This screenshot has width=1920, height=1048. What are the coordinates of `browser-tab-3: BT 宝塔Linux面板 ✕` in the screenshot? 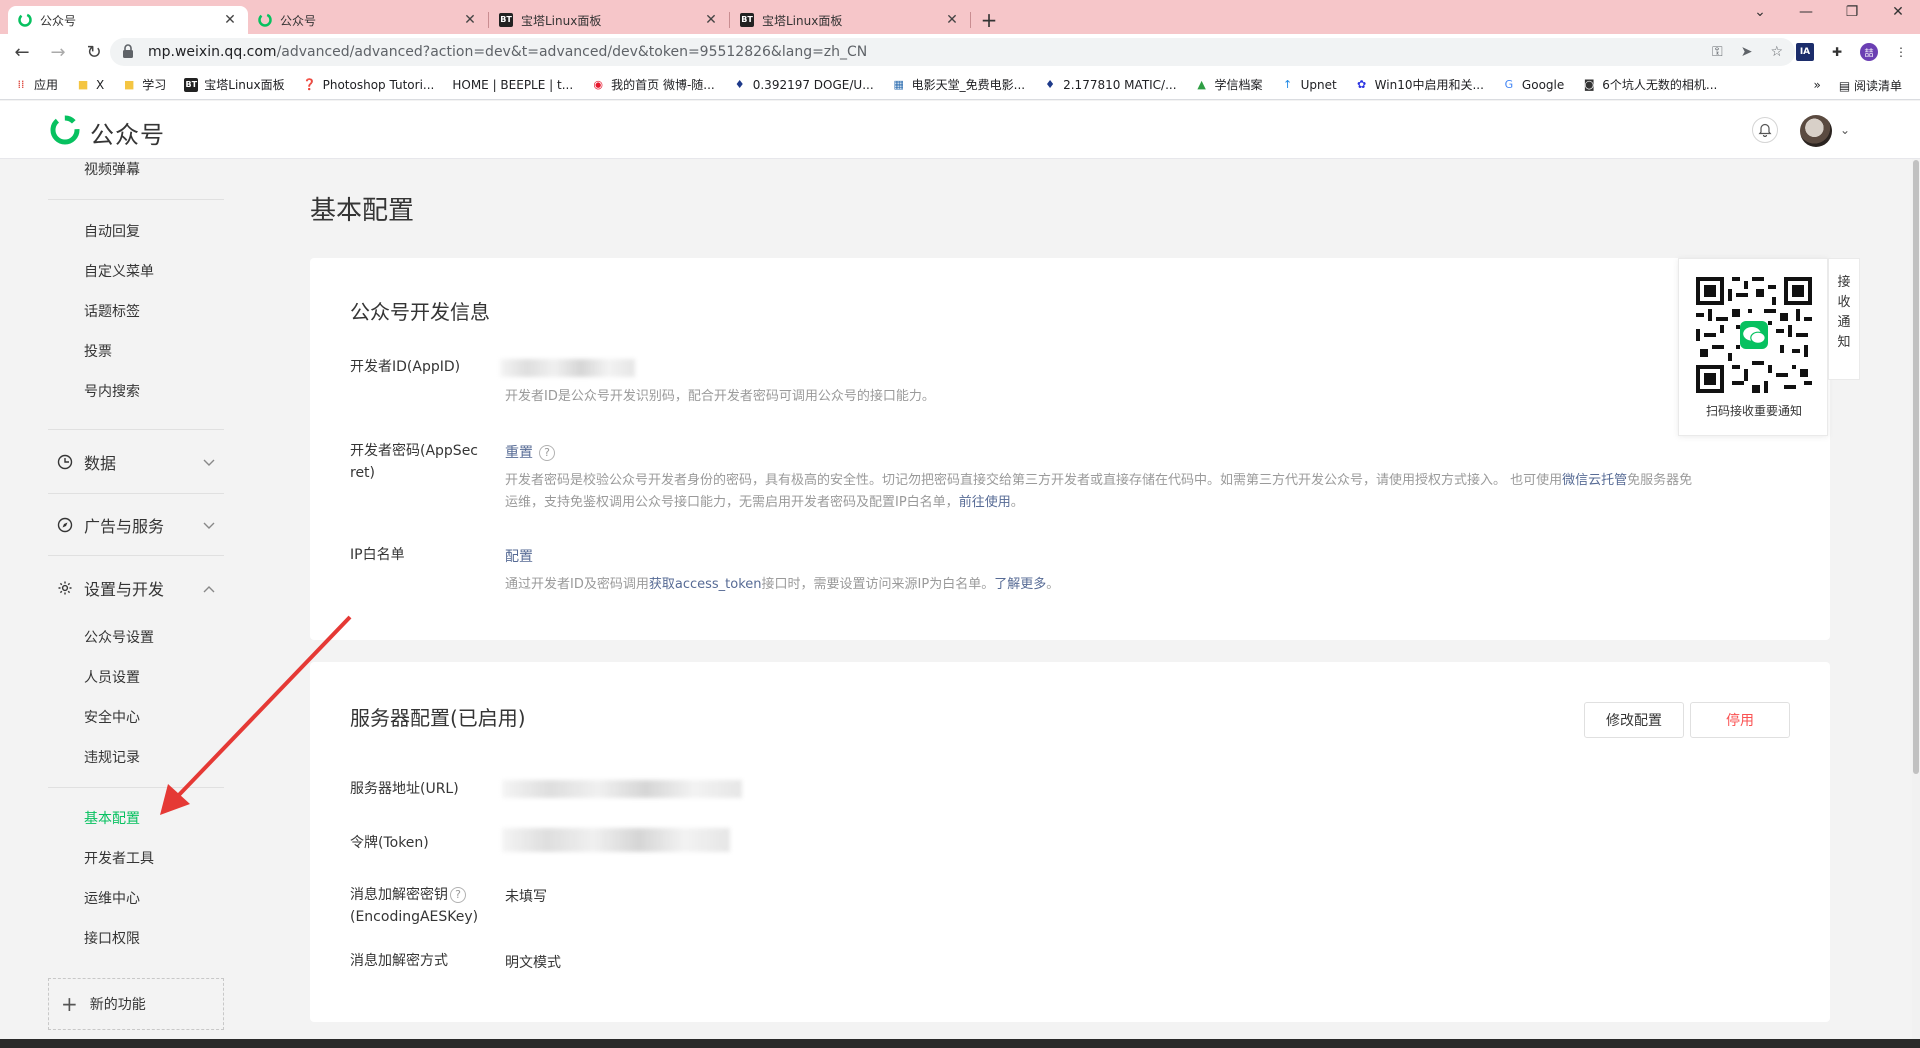 It's located at (609, 20).